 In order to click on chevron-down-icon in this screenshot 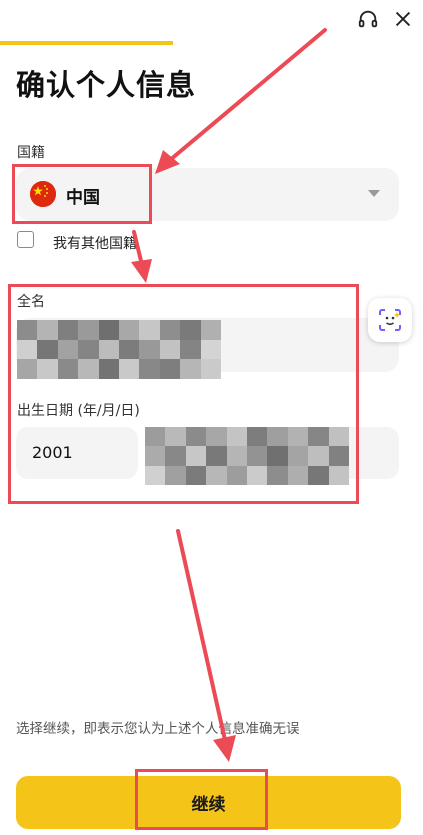, I will do `click(374, 193)`.